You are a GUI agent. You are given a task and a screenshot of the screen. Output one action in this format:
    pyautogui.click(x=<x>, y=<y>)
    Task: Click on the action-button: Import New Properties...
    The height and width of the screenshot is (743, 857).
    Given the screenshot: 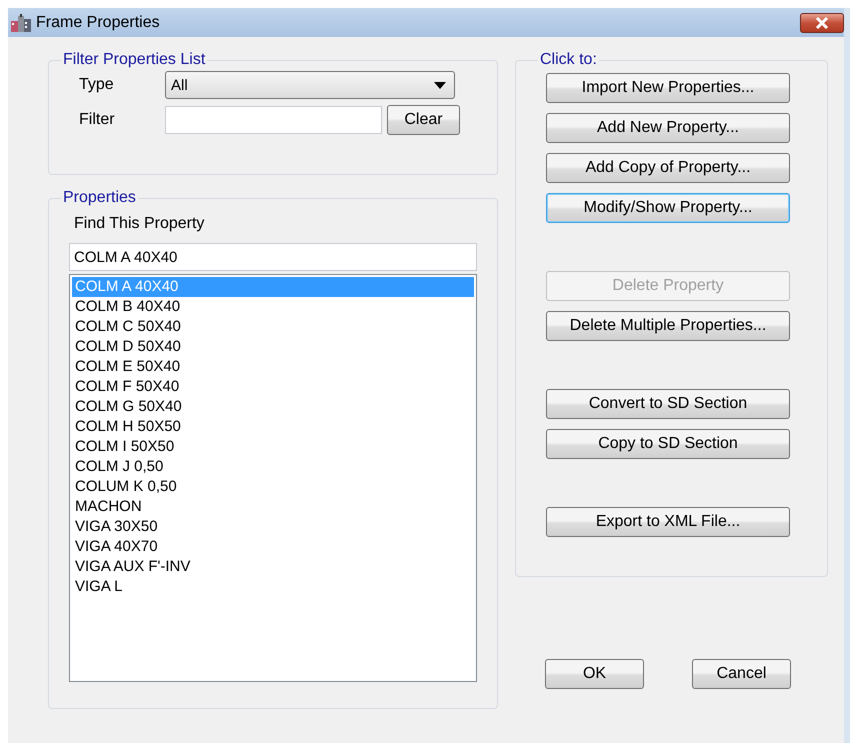 What is the action you would take?
    pyautogui.click(x=668, y=88)
    